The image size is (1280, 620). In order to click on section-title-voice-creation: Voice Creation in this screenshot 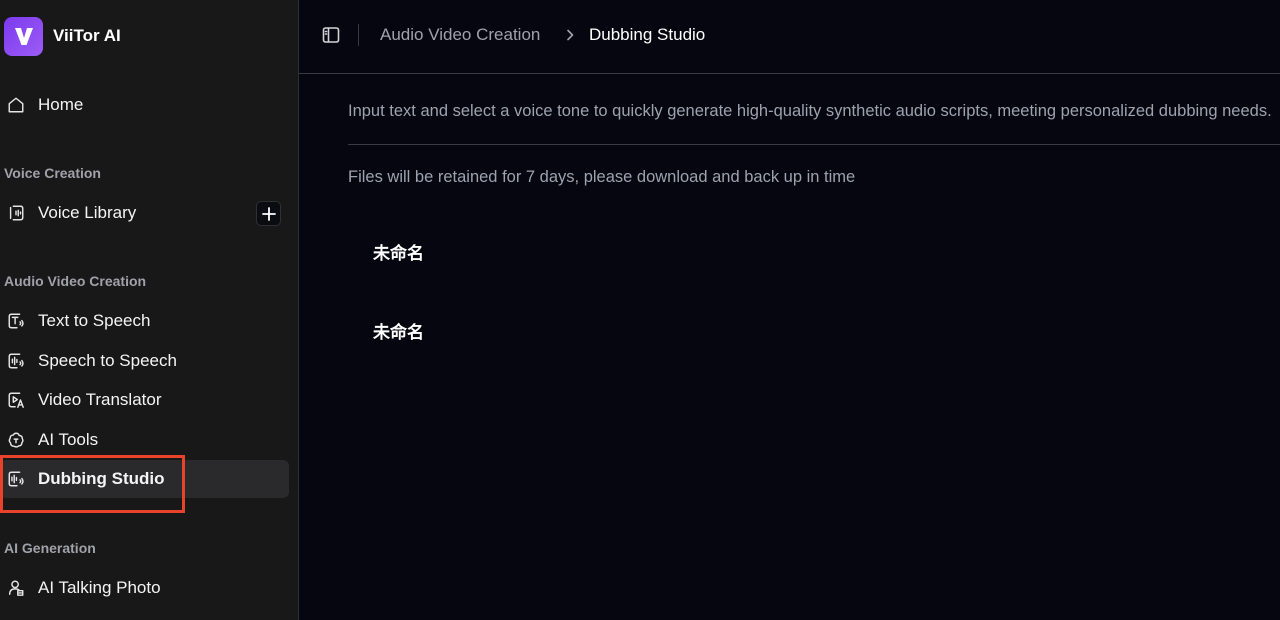, I will do `click(52, 173)`.